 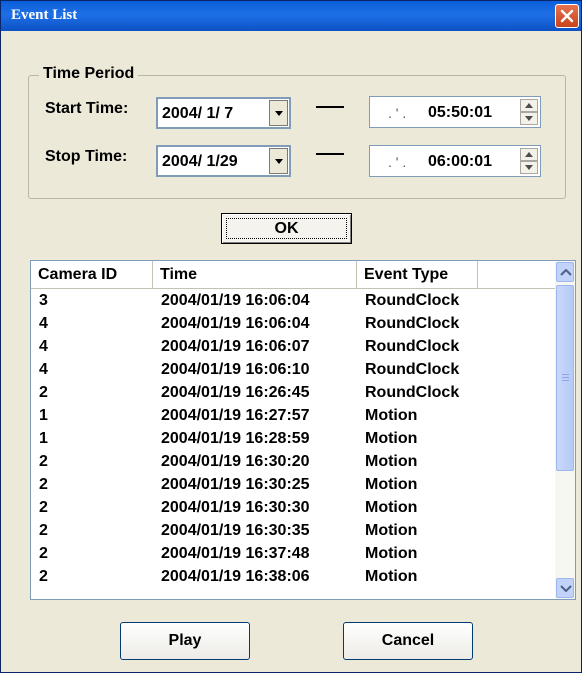 I want to click on stop-date-dropdown-button, so click(x=278, y=161).